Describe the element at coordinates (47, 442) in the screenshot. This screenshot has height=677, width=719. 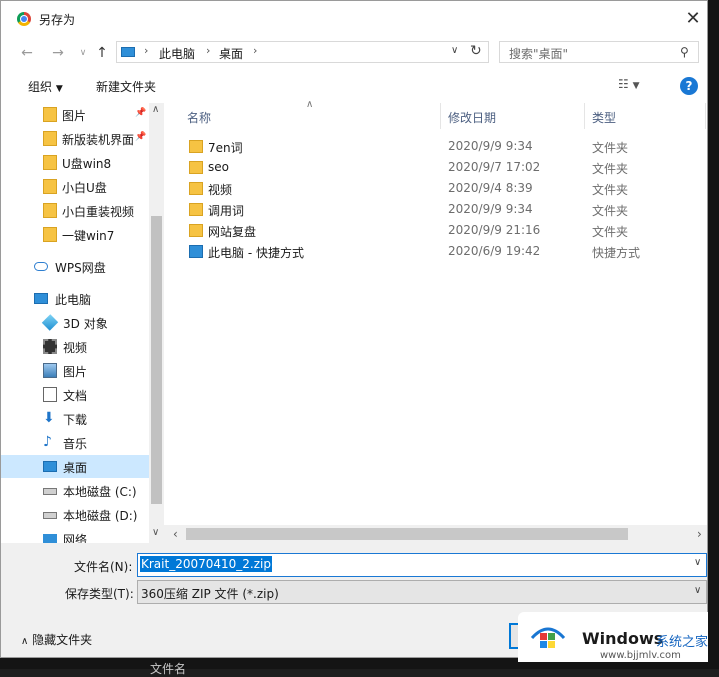
I see `music-icon: ♪` at that location.